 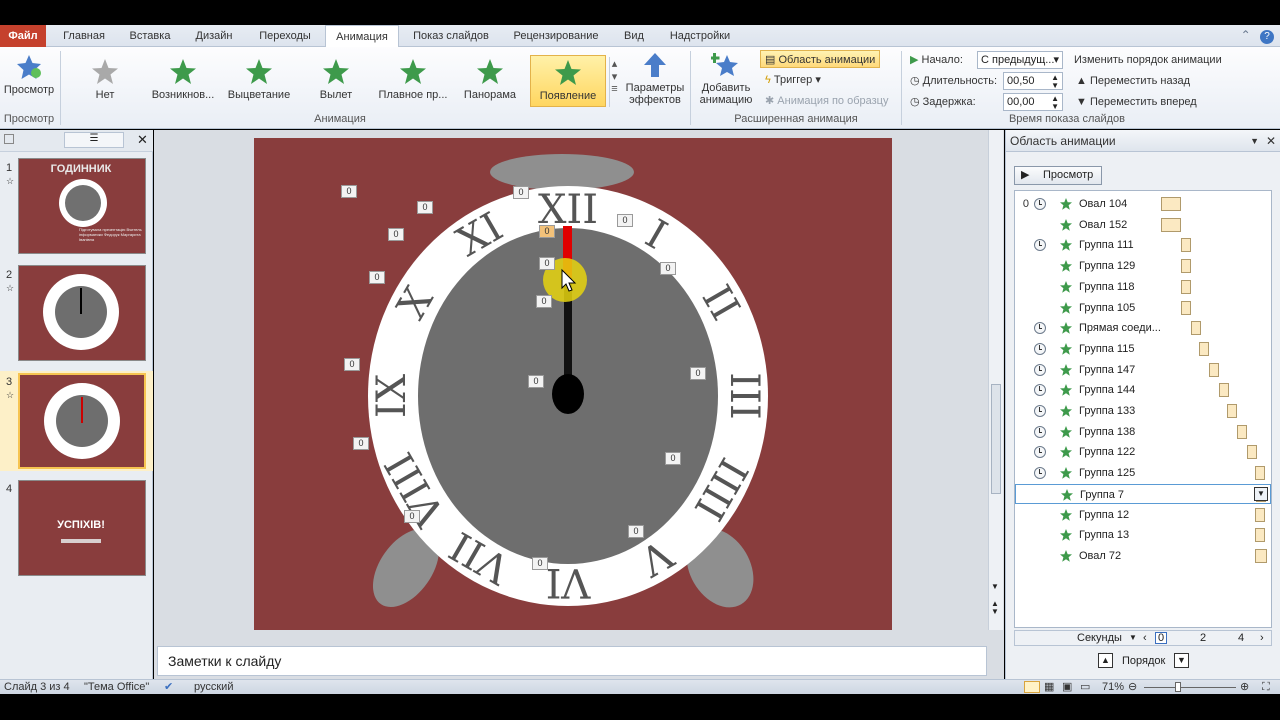 What do you see at coordinates (1143, 287) in the screenshot?
I see `animation-list-item: Группа 118` at bounding box center [1143, 287].